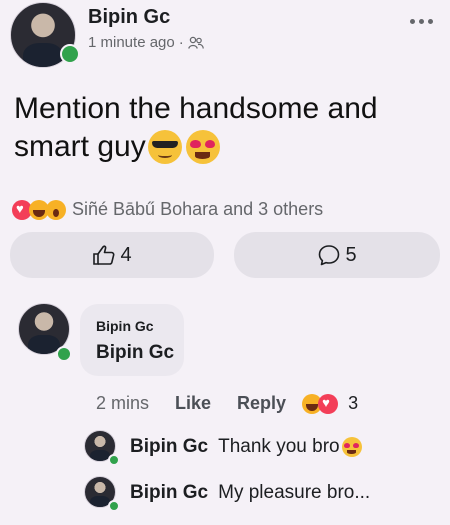  What do you see at coordinates (261, 403) in the screenshot?
I see `comment-reply-link: Reply` at bounding box center [261, 403].